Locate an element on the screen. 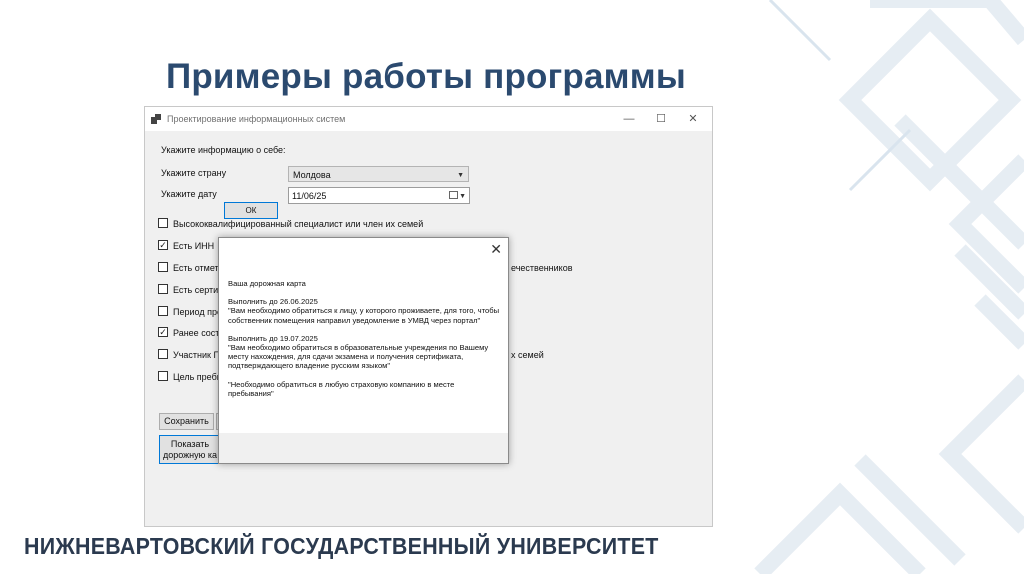 The width and height of the screenshot is (1024, 574). about-label: Укажите информацию о себе: is located at coordinates (223, 150).